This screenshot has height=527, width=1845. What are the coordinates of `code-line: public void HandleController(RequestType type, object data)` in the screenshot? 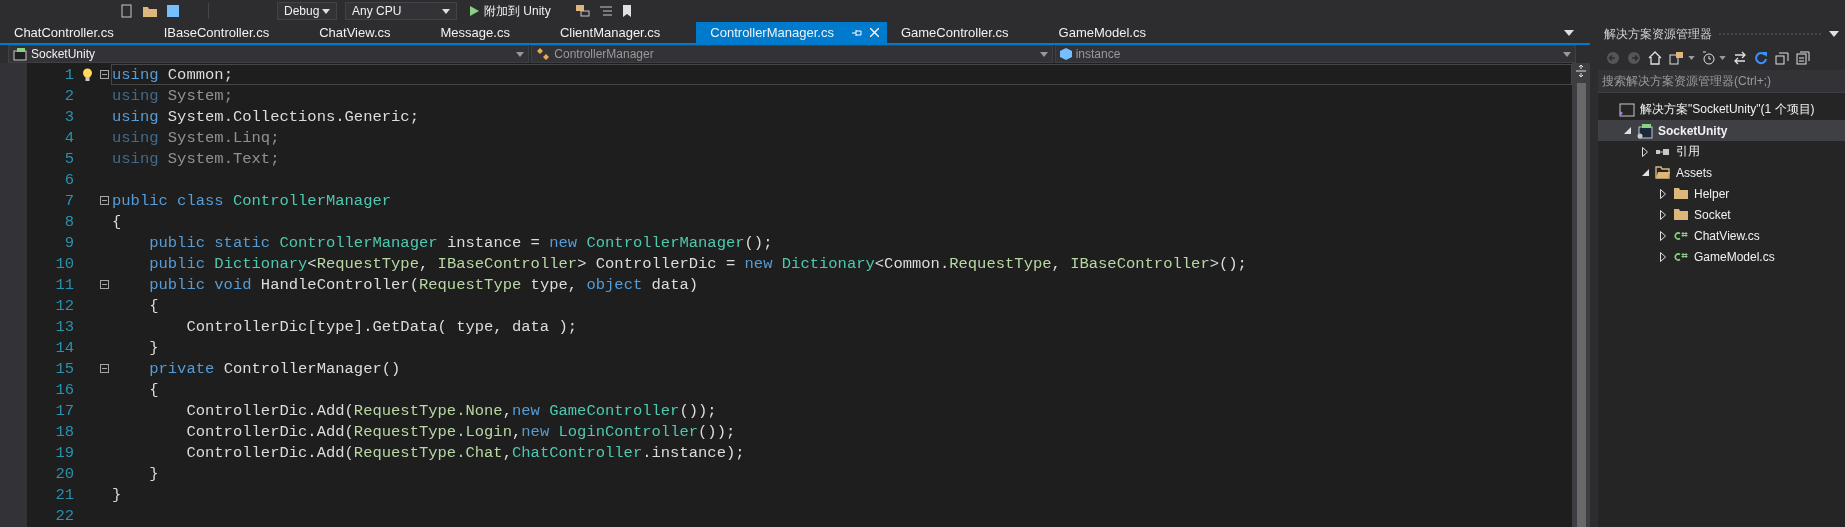 It's located at (423, 284).